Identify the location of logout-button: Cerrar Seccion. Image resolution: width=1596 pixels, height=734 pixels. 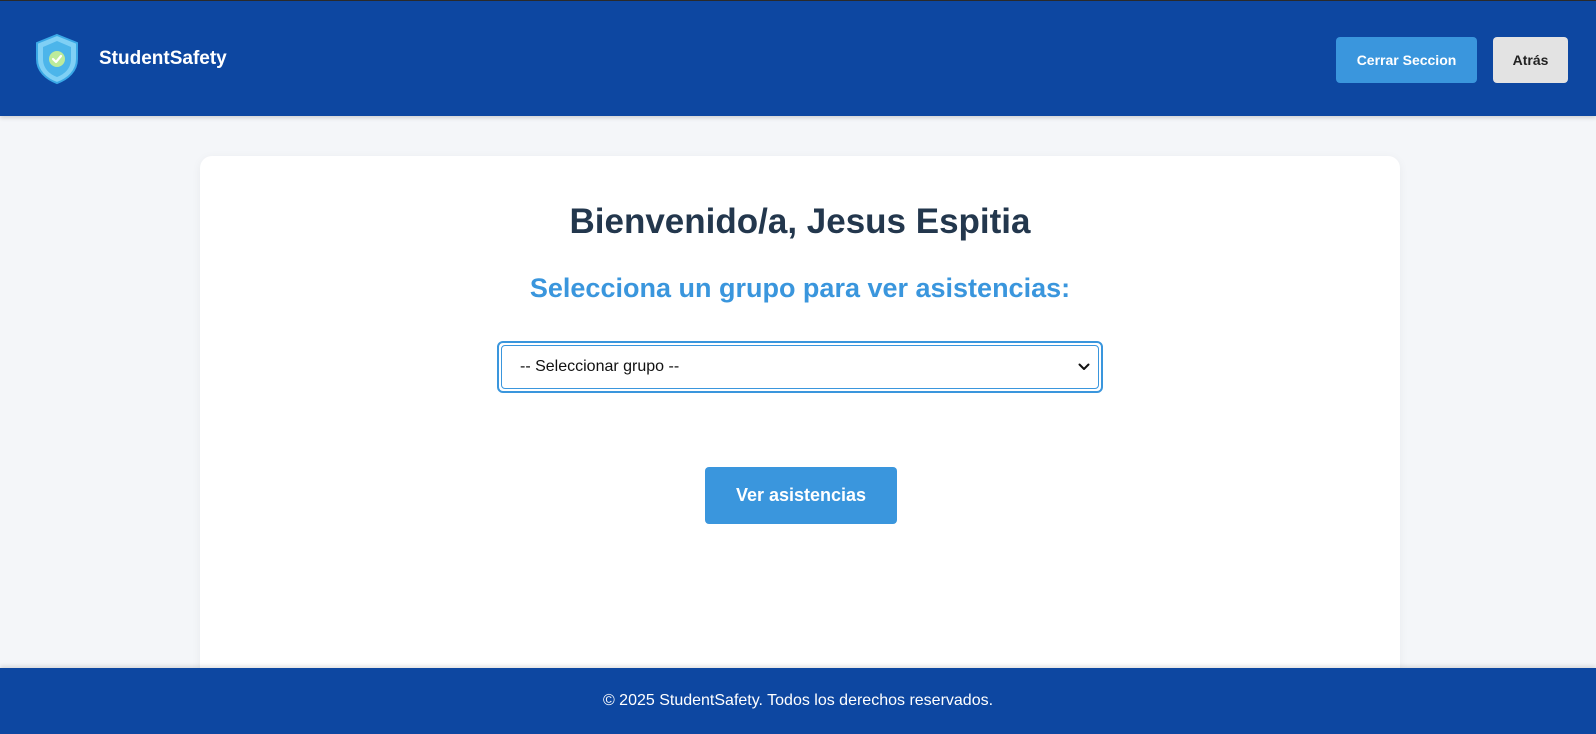
(1406, 60).